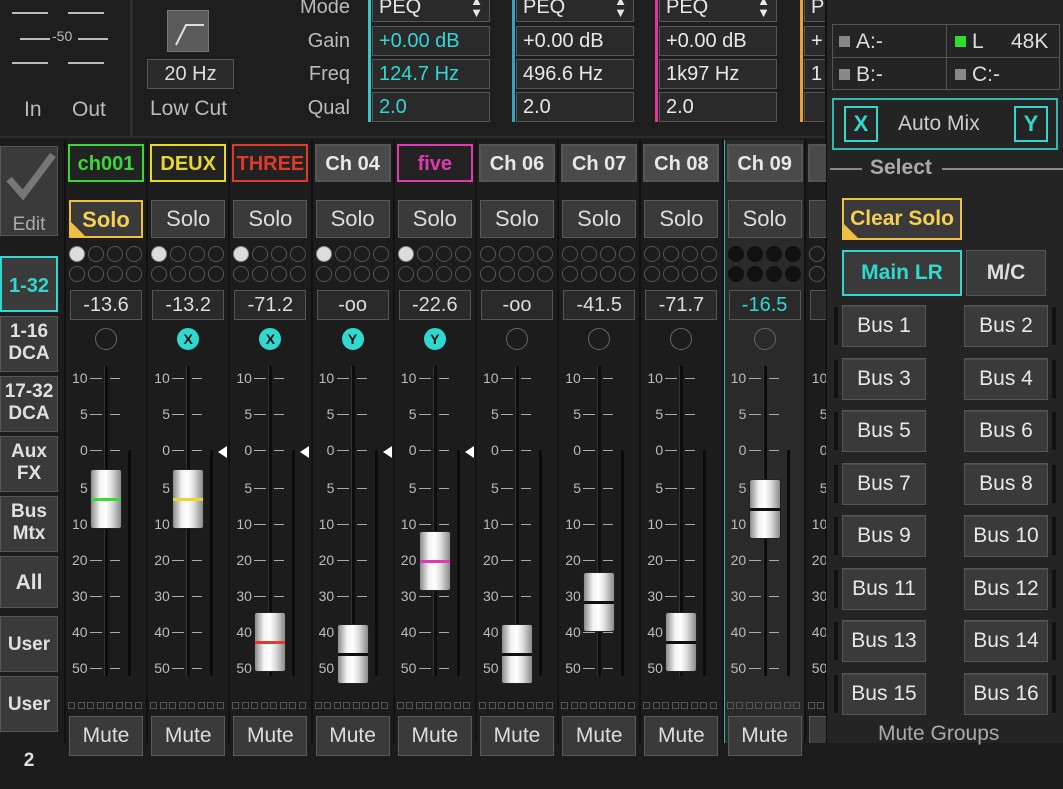  Describe the element at coordinates (352, 163) in the screenshot. I see `channel-name: Ch 04` at that location.